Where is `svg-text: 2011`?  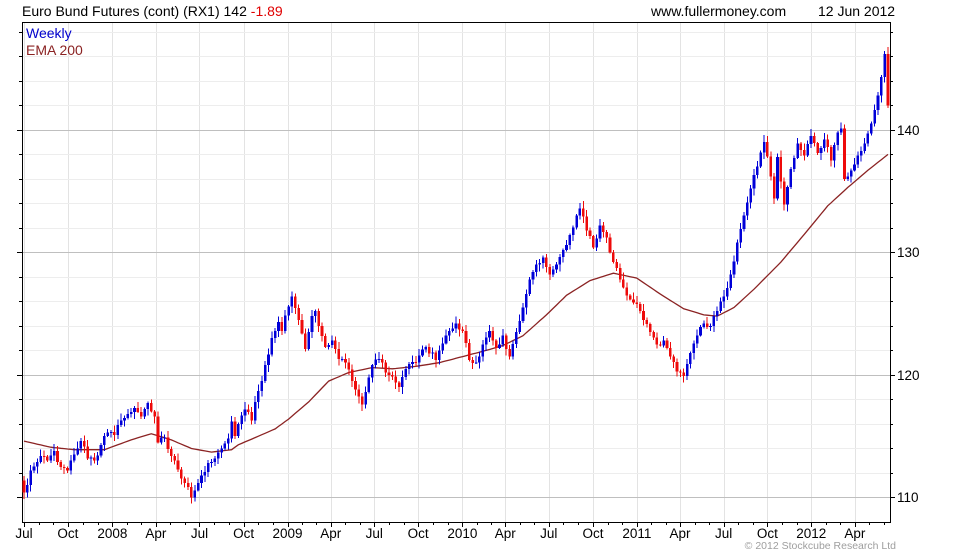 svg-text: 2011 is located at coordinates (636, 533).